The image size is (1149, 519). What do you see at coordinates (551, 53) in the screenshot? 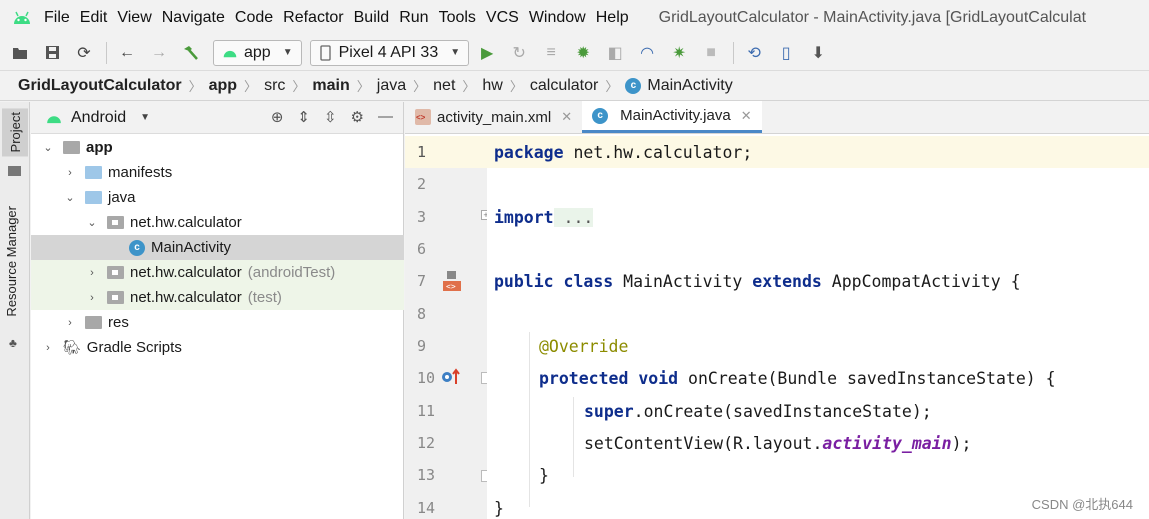
I see `apply-code-changes-icon: ≡` at bounding box center [551, 53].